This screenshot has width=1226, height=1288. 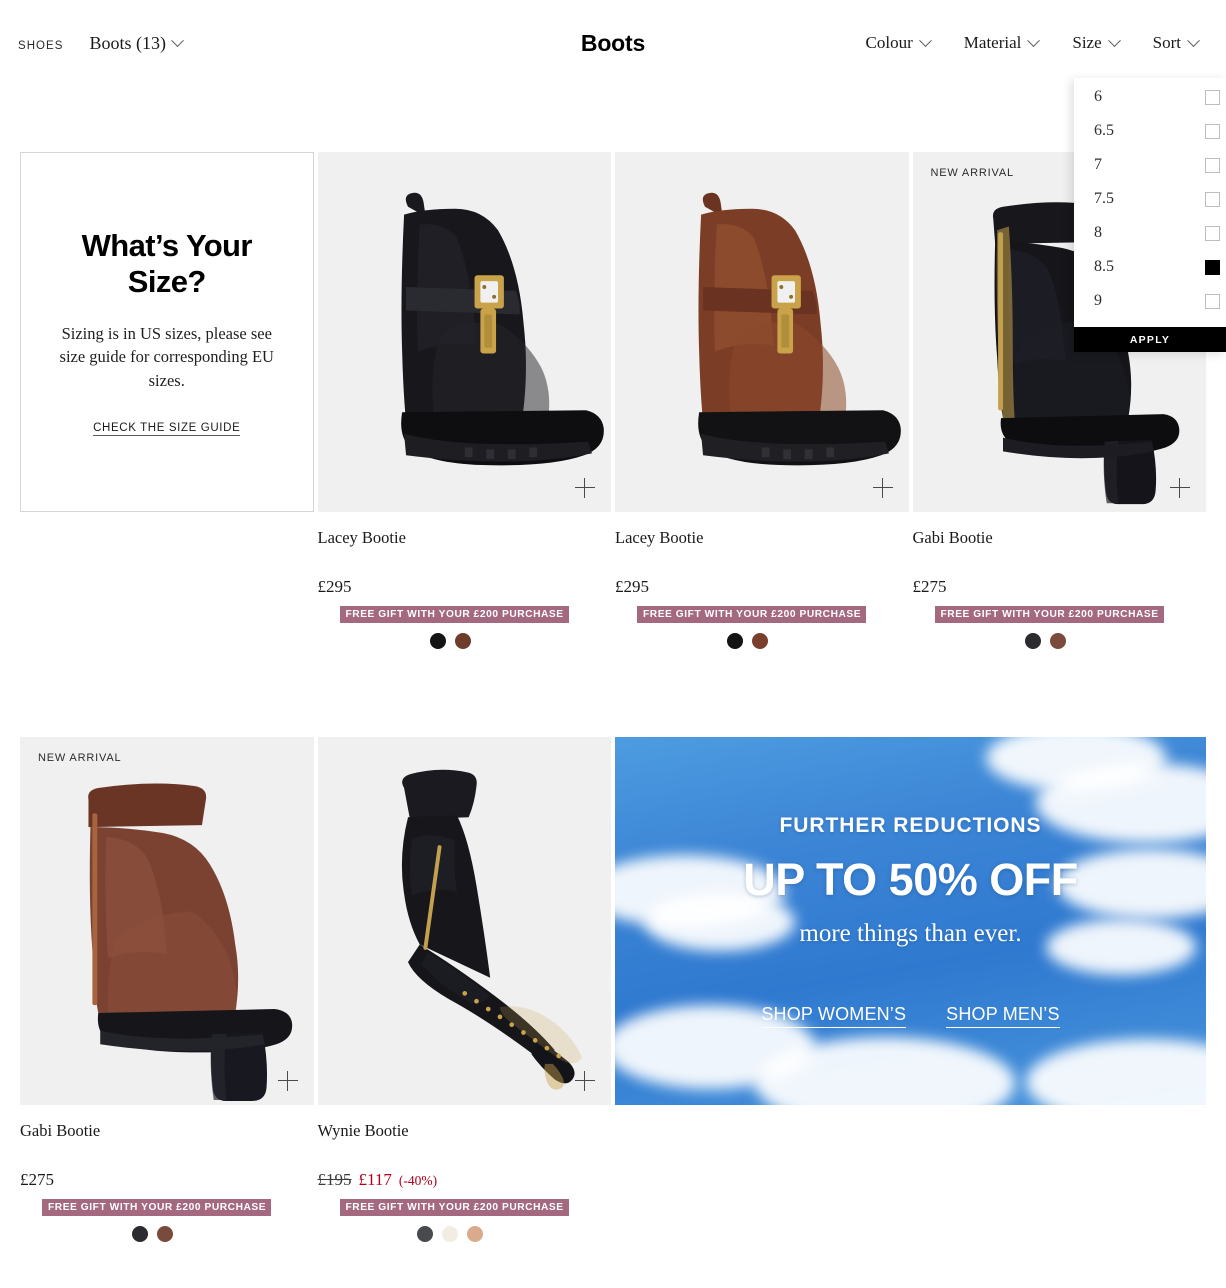 What do you see at coordinates (167, 1180) in the screenshot?
I see `product-price-line-3: £275` at bounding box center [167, 1180].